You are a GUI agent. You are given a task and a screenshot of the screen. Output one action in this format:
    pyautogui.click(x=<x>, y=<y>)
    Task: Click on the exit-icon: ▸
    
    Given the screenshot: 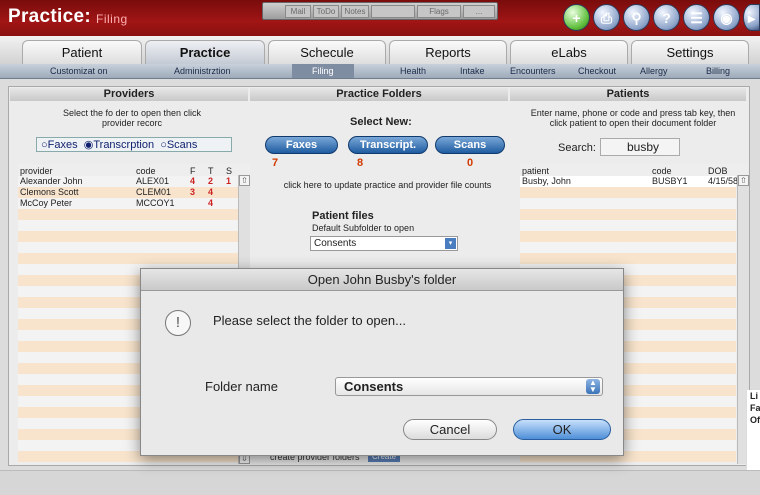 What is the action you would take?
    pyautogui.click(x=751, y=17)
    